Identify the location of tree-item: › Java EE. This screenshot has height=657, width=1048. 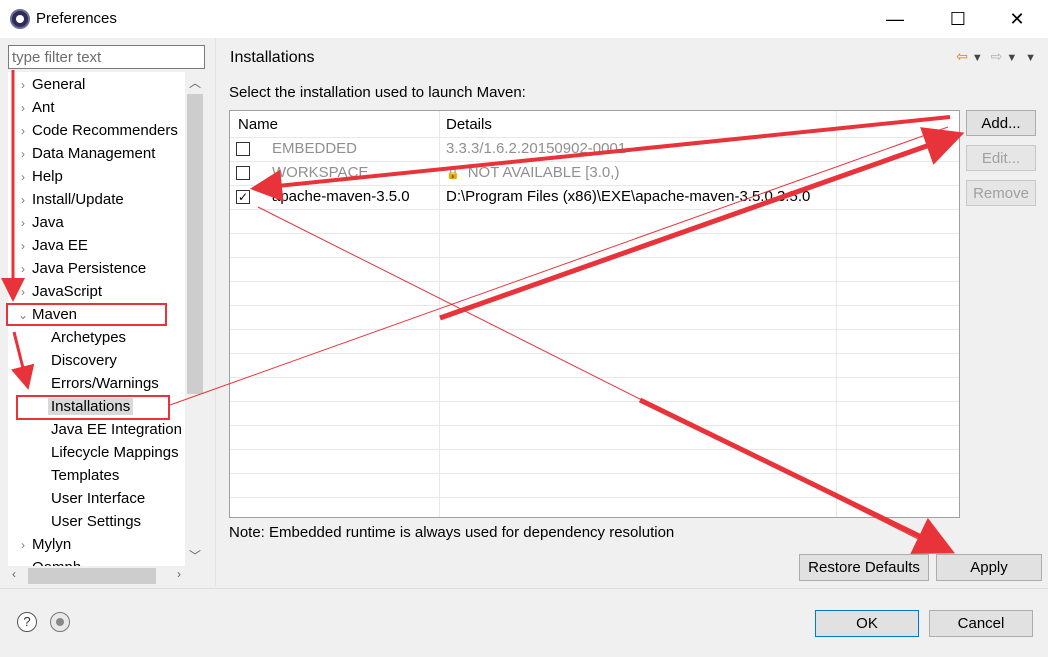
(52, 246).